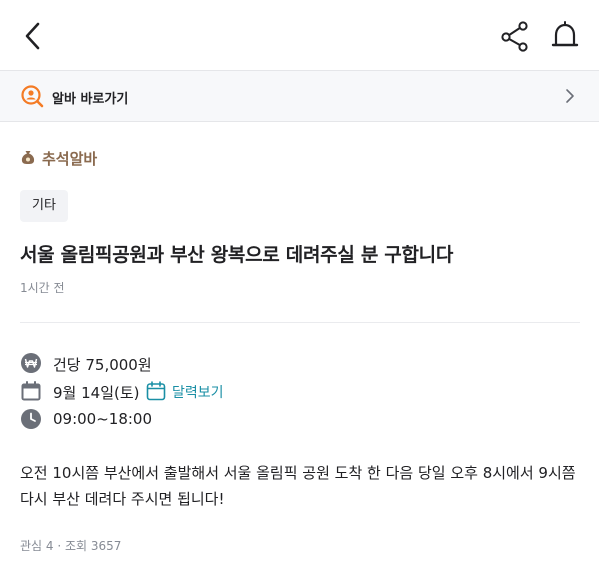 The image size is (599, 561). What do you see at coordinates (31, 391) in the screenshot?
I see `calendar-icon` at bounding box center [31, 391].